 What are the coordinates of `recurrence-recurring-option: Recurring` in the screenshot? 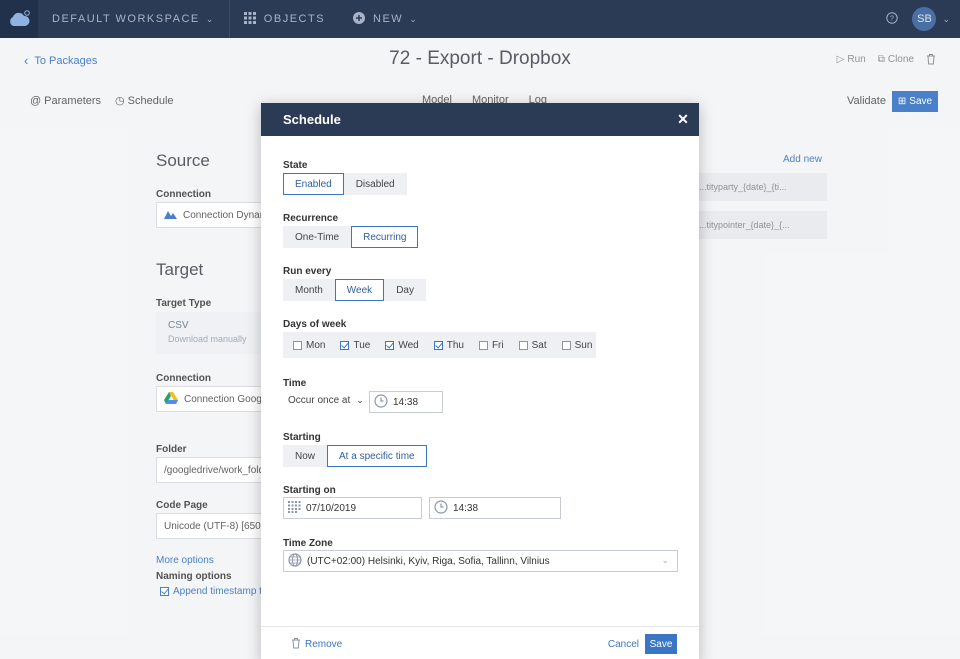 It's located at (385, 237).